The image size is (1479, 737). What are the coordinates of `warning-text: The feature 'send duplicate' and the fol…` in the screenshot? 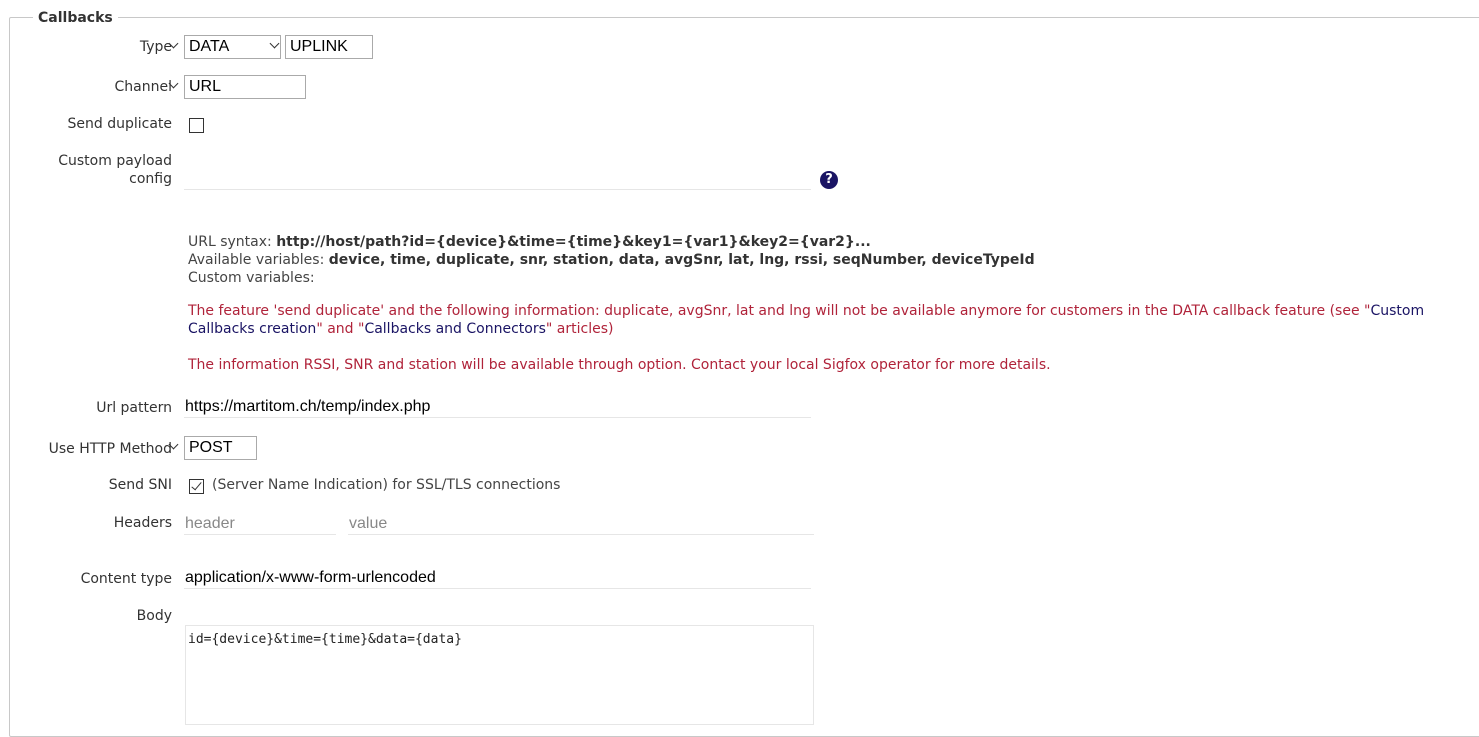 It's located at (779, 311).